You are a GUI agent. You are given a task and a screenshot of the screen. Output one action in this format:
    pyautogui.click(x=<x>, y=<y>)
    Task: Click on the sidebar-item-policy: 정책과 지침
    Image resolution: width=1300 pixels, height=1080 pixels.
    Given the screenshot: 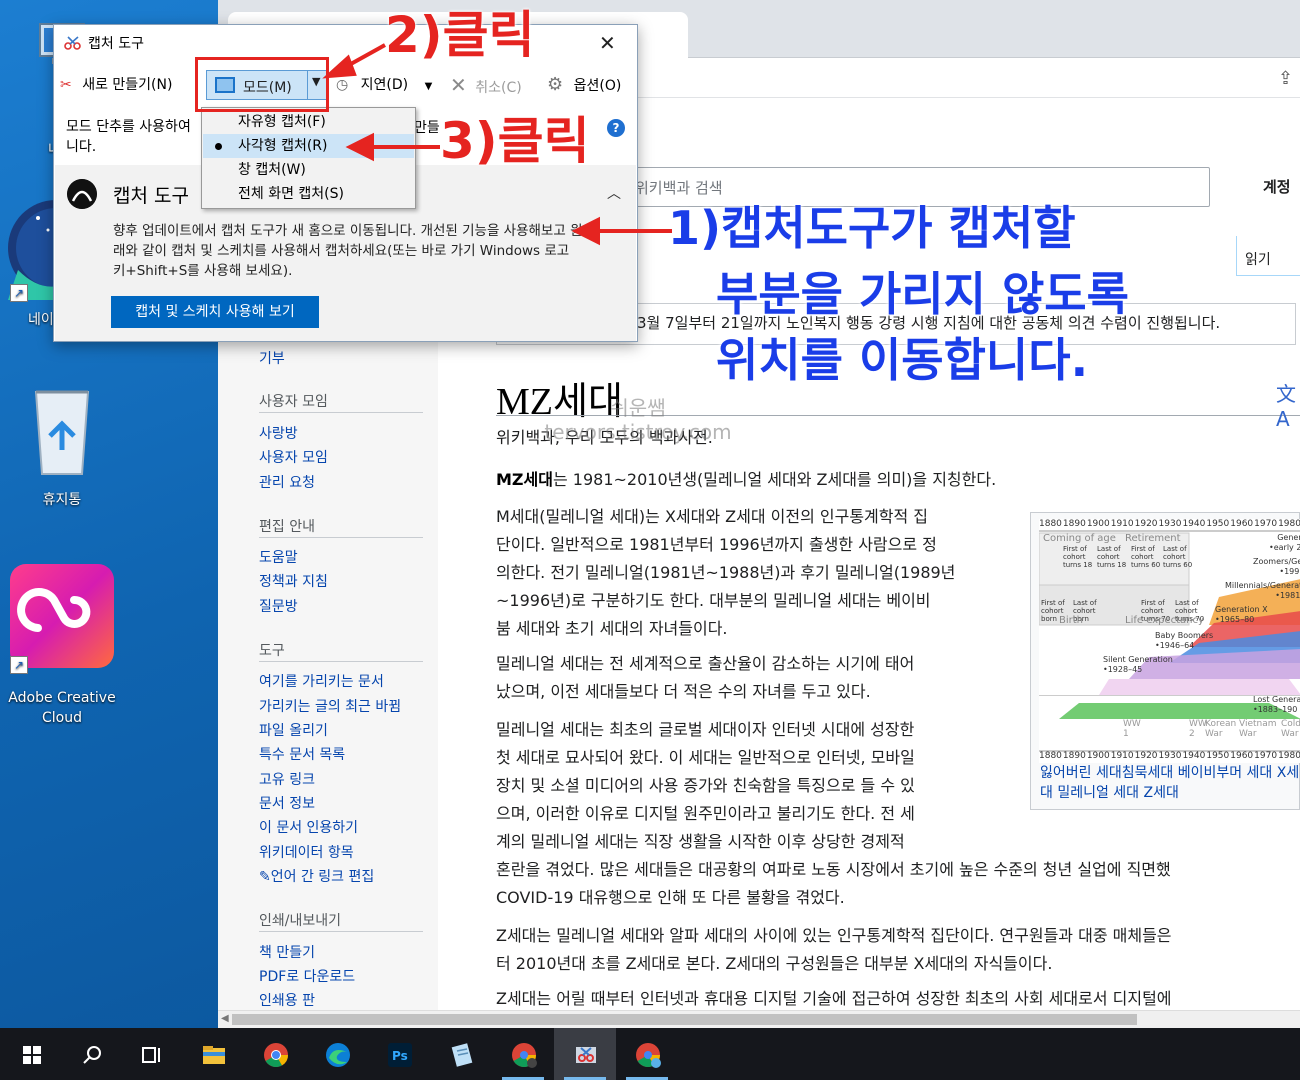 What is the action you would take?
    pyautogui.click(x=293, y=581)
    